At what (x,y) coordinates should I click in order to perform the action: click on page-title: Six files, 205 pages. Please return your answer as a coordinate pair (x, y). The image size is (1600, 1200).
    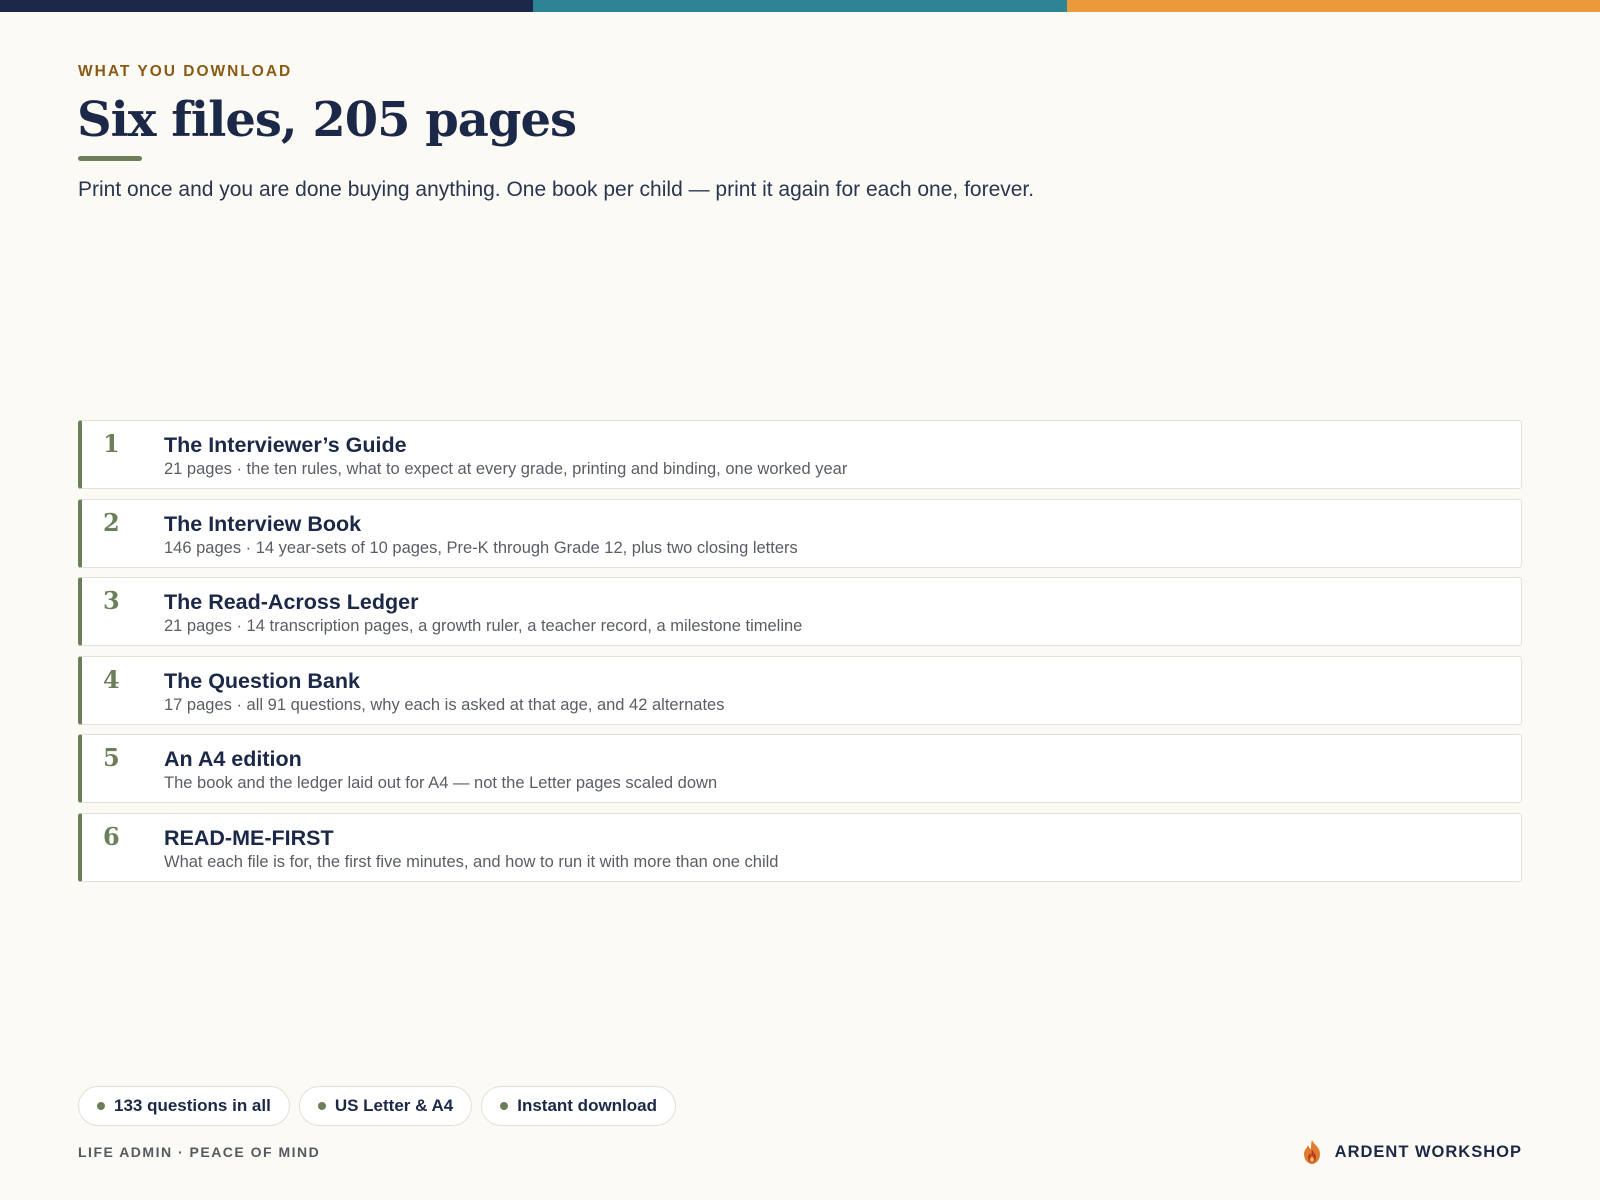
    Looking at the image, I should click on (327, 120).